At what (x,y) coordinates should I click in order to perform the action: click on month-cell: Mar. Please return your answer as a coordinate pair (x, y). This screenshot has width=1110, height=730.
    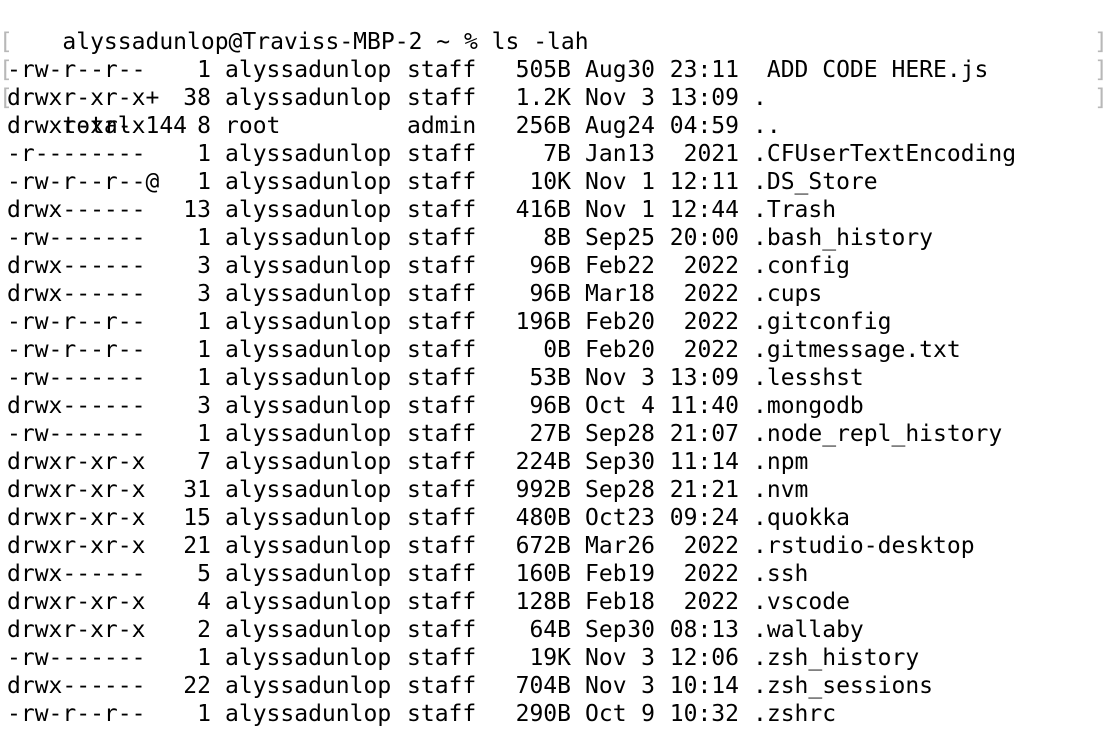
    Looking at the image, I should click on (606, 294).